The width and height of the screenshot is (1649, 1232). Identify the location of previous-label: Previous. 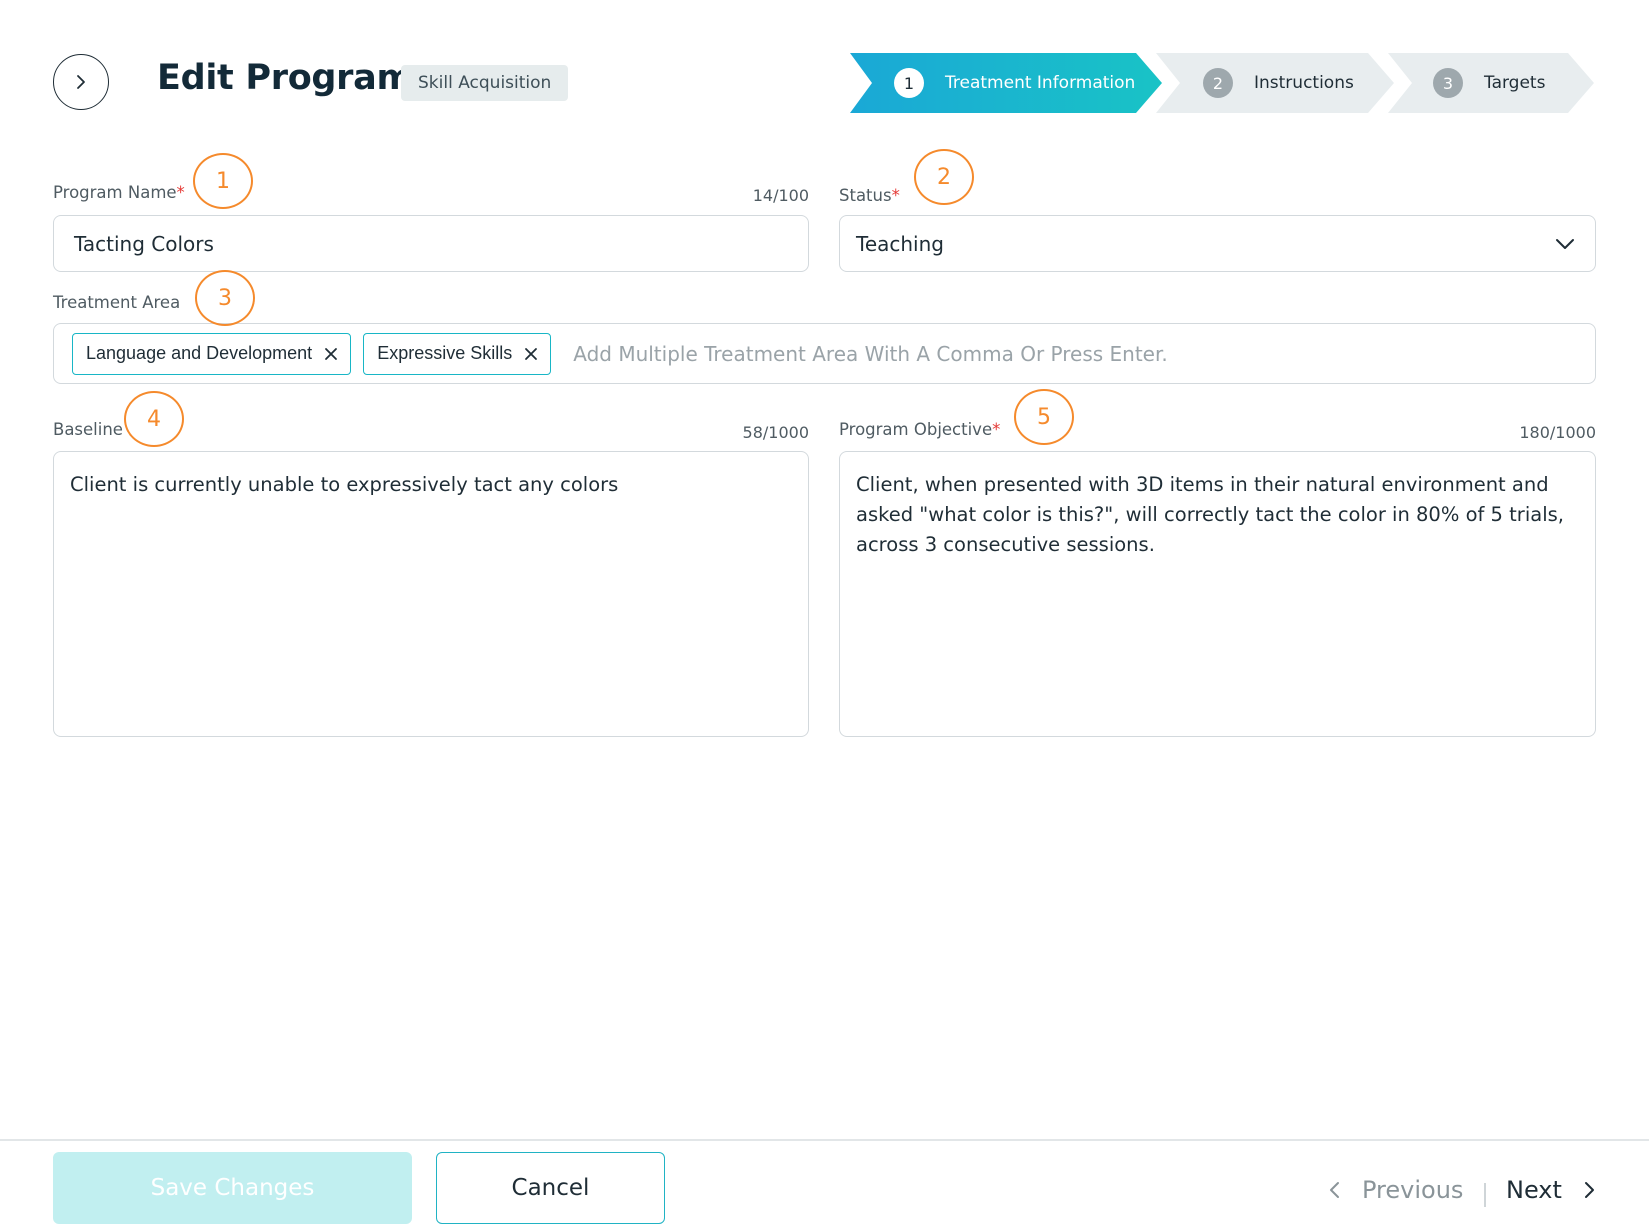
(1413, 1190).